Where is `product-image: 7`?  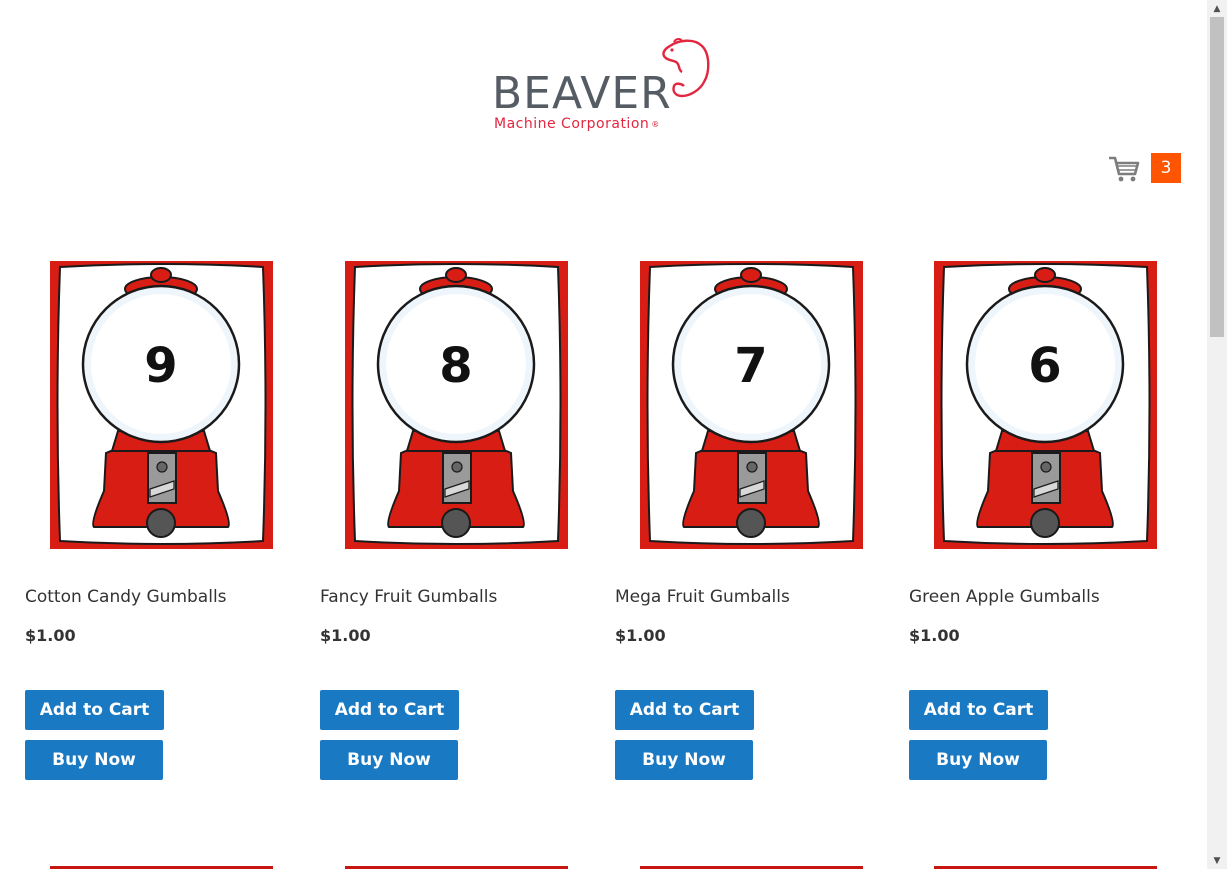
product-image: 7 is located at coordinates (751, 405).